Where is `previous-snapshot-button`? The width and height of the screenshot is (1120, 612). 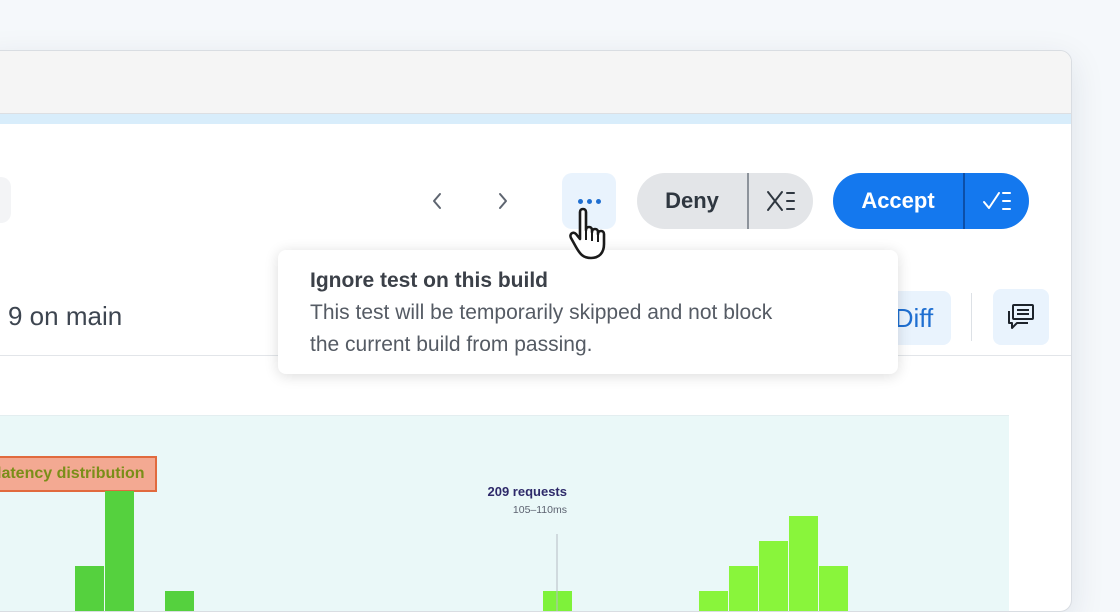 previous-snapshot-button is located at coordinates (437, 201).